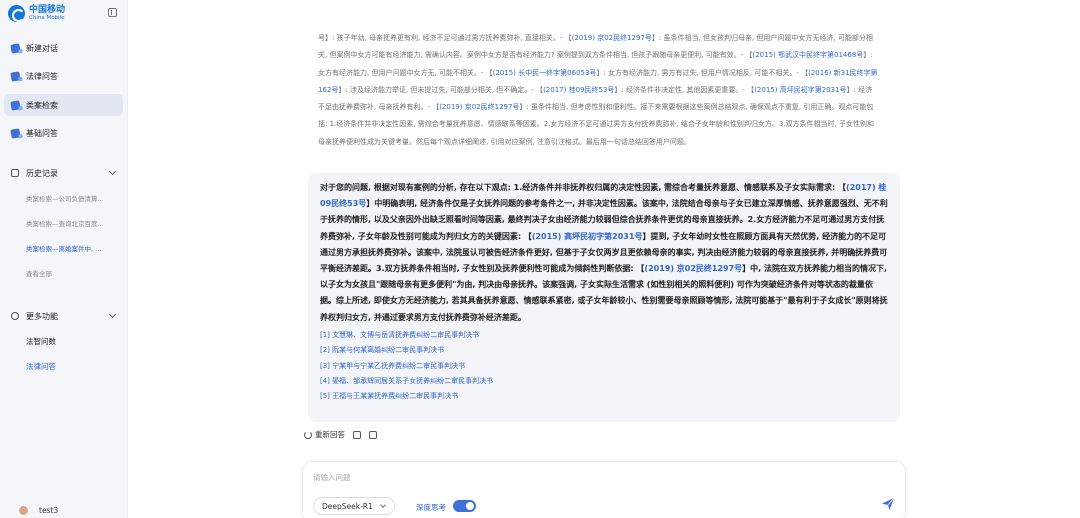  What do you see at coordinates (15, 133) in the screenshot?
I see `basic-qa-icon` at bounding box center [15, 133].